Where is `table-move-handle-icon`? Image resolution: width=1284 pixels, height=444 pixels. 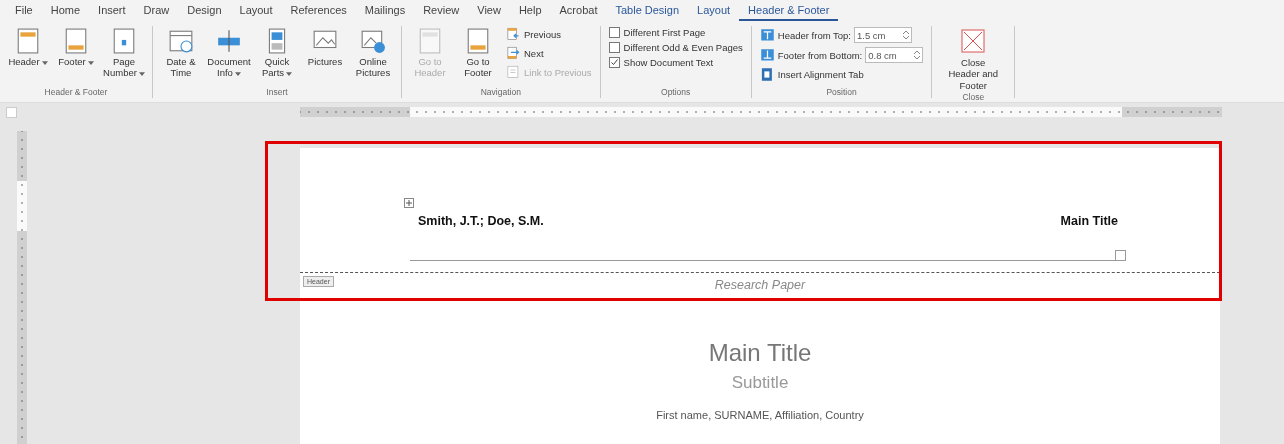
table-move-handle-icon is located at coordinates (409, 203).